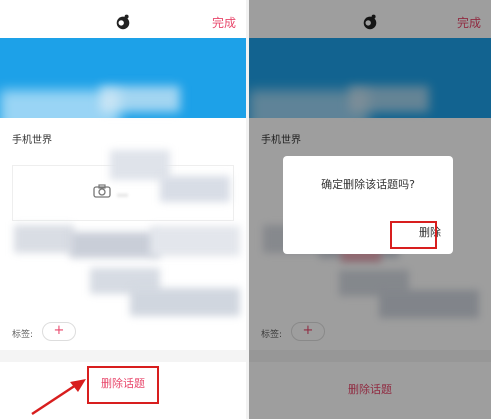  What do you see at coordinates (59, 331) in the screenshot?
I see `add-tag-button: +` at bounding box center [59, 331].